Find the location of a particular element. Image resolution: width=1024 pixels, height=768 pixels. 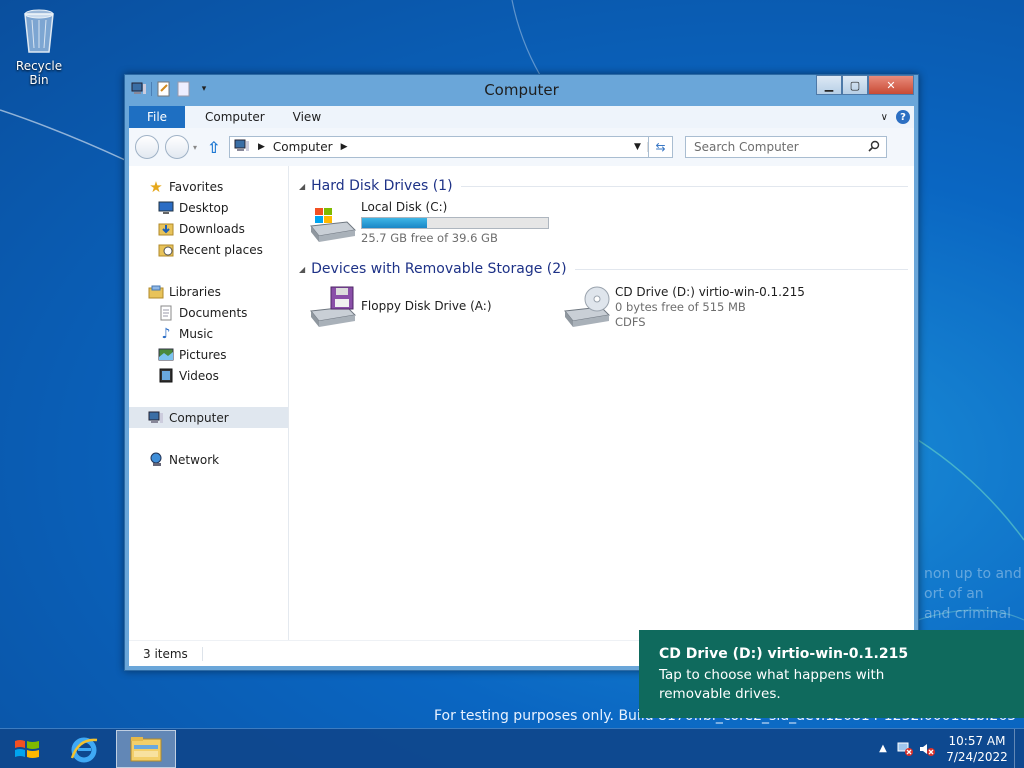

refresh-icon: ⇆ is located at coordinates (660, 147).